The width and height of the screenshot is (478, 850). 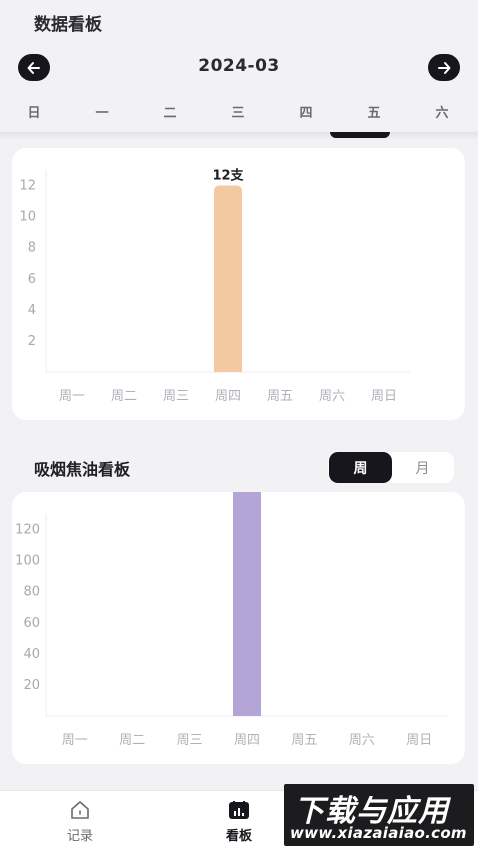 What do you see at coordinates (379, 815) in the screenshot?
I see `watermark-logo: 下载与应用 www.xiazaiaiao.com` at bounding box center [379, 815].